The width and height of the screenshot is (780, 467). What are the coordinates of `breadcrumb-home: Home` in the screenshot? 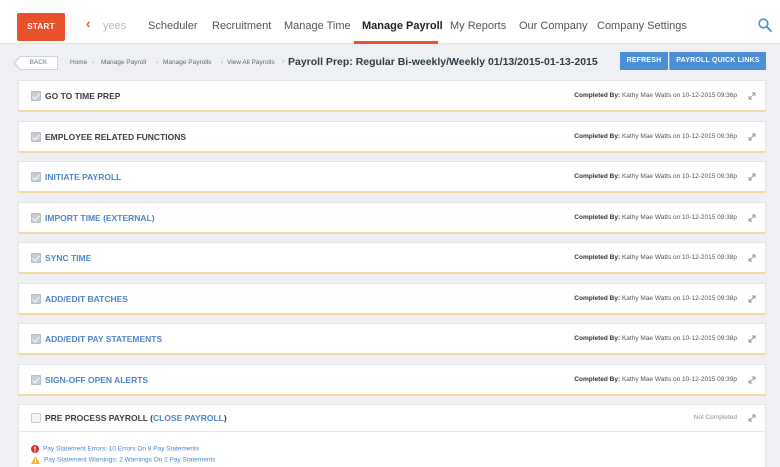 It's located at (78, 62).